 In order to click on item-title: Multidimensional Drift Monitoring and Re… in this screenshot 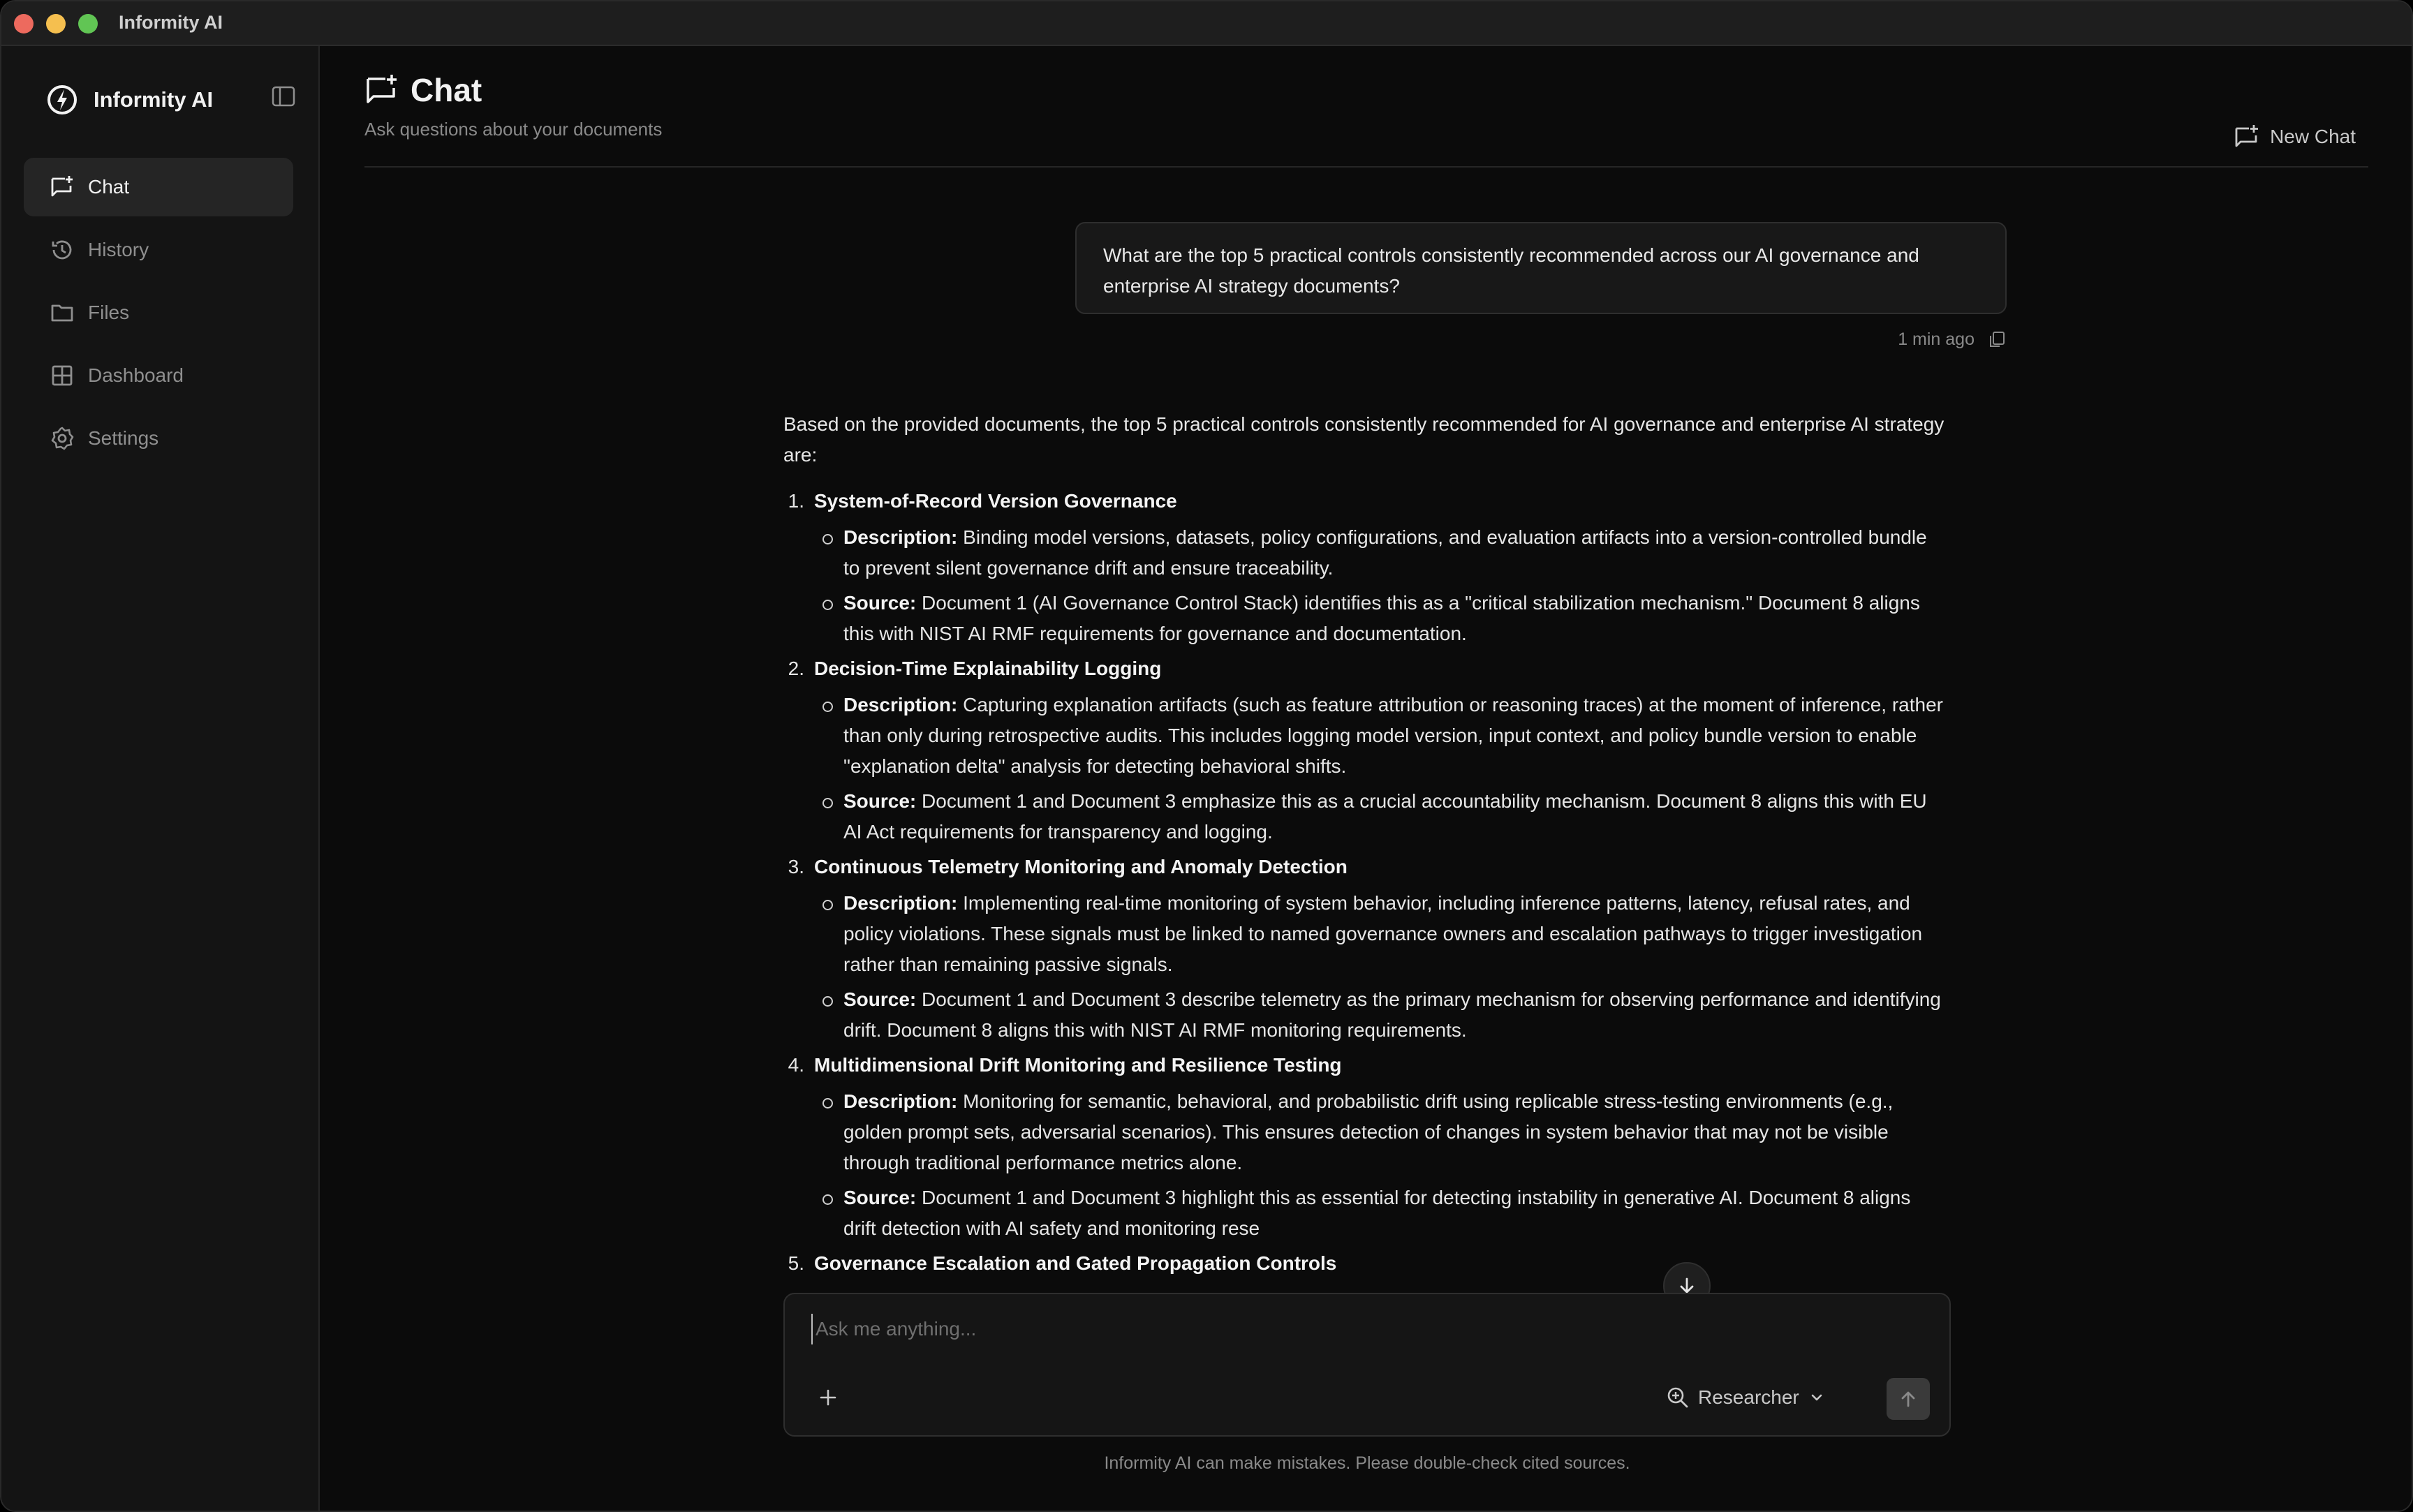, I will do `click(1078, 1065)`.